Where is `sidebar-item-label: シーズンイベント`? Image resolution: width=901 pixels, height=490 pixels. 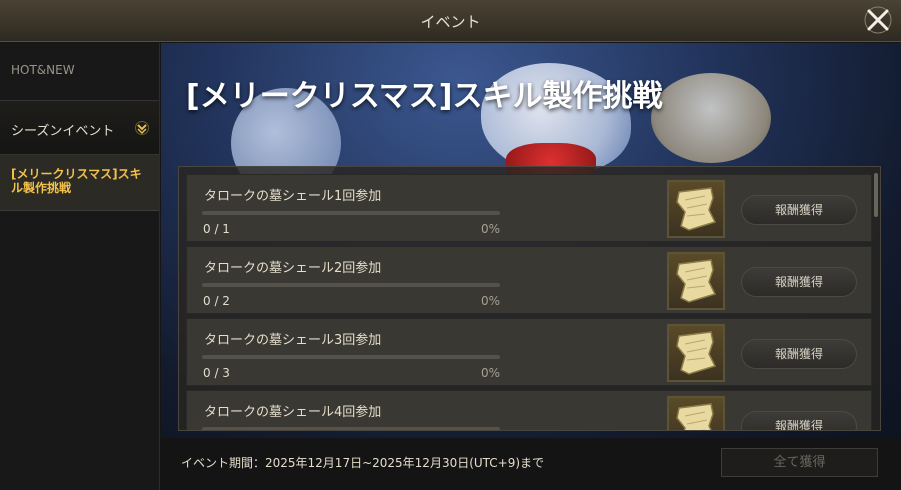
sidebar-item-label: シーズンイベント is located at coordinates (63, 131).